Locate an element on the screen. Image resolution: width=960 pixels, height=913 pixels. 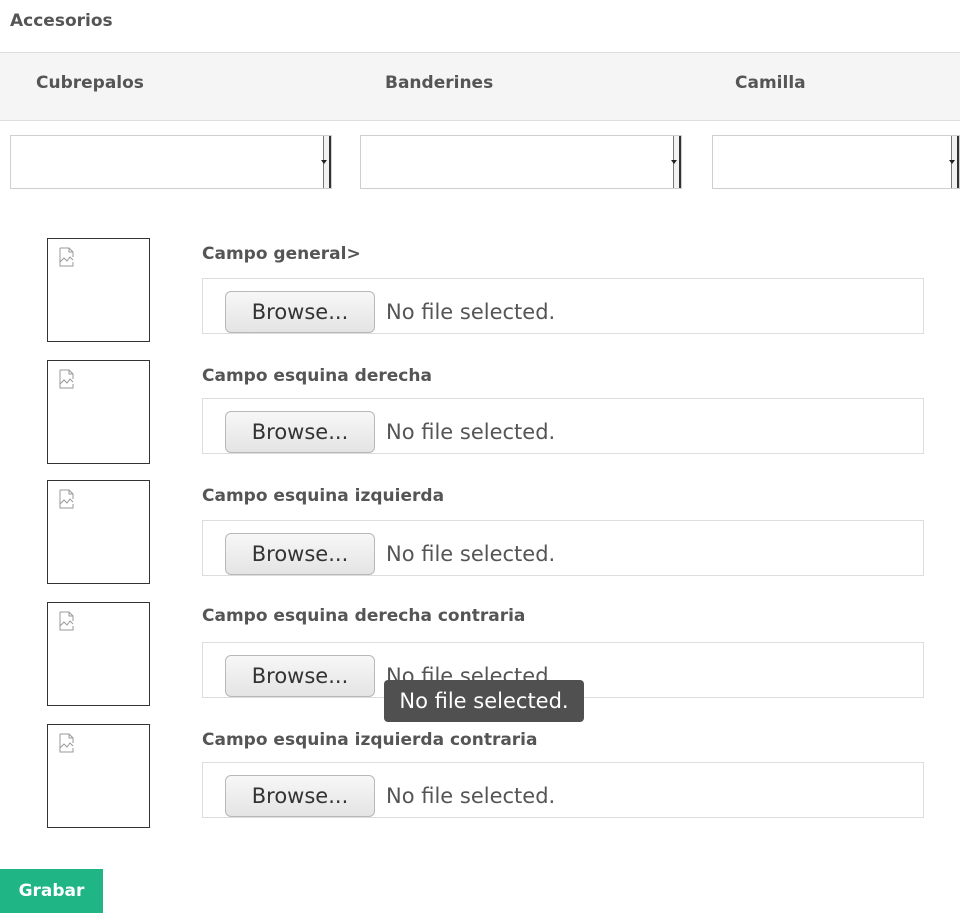
image-preview-campo-esquina-izquierda-contraria is located at coordinates (98, 776).